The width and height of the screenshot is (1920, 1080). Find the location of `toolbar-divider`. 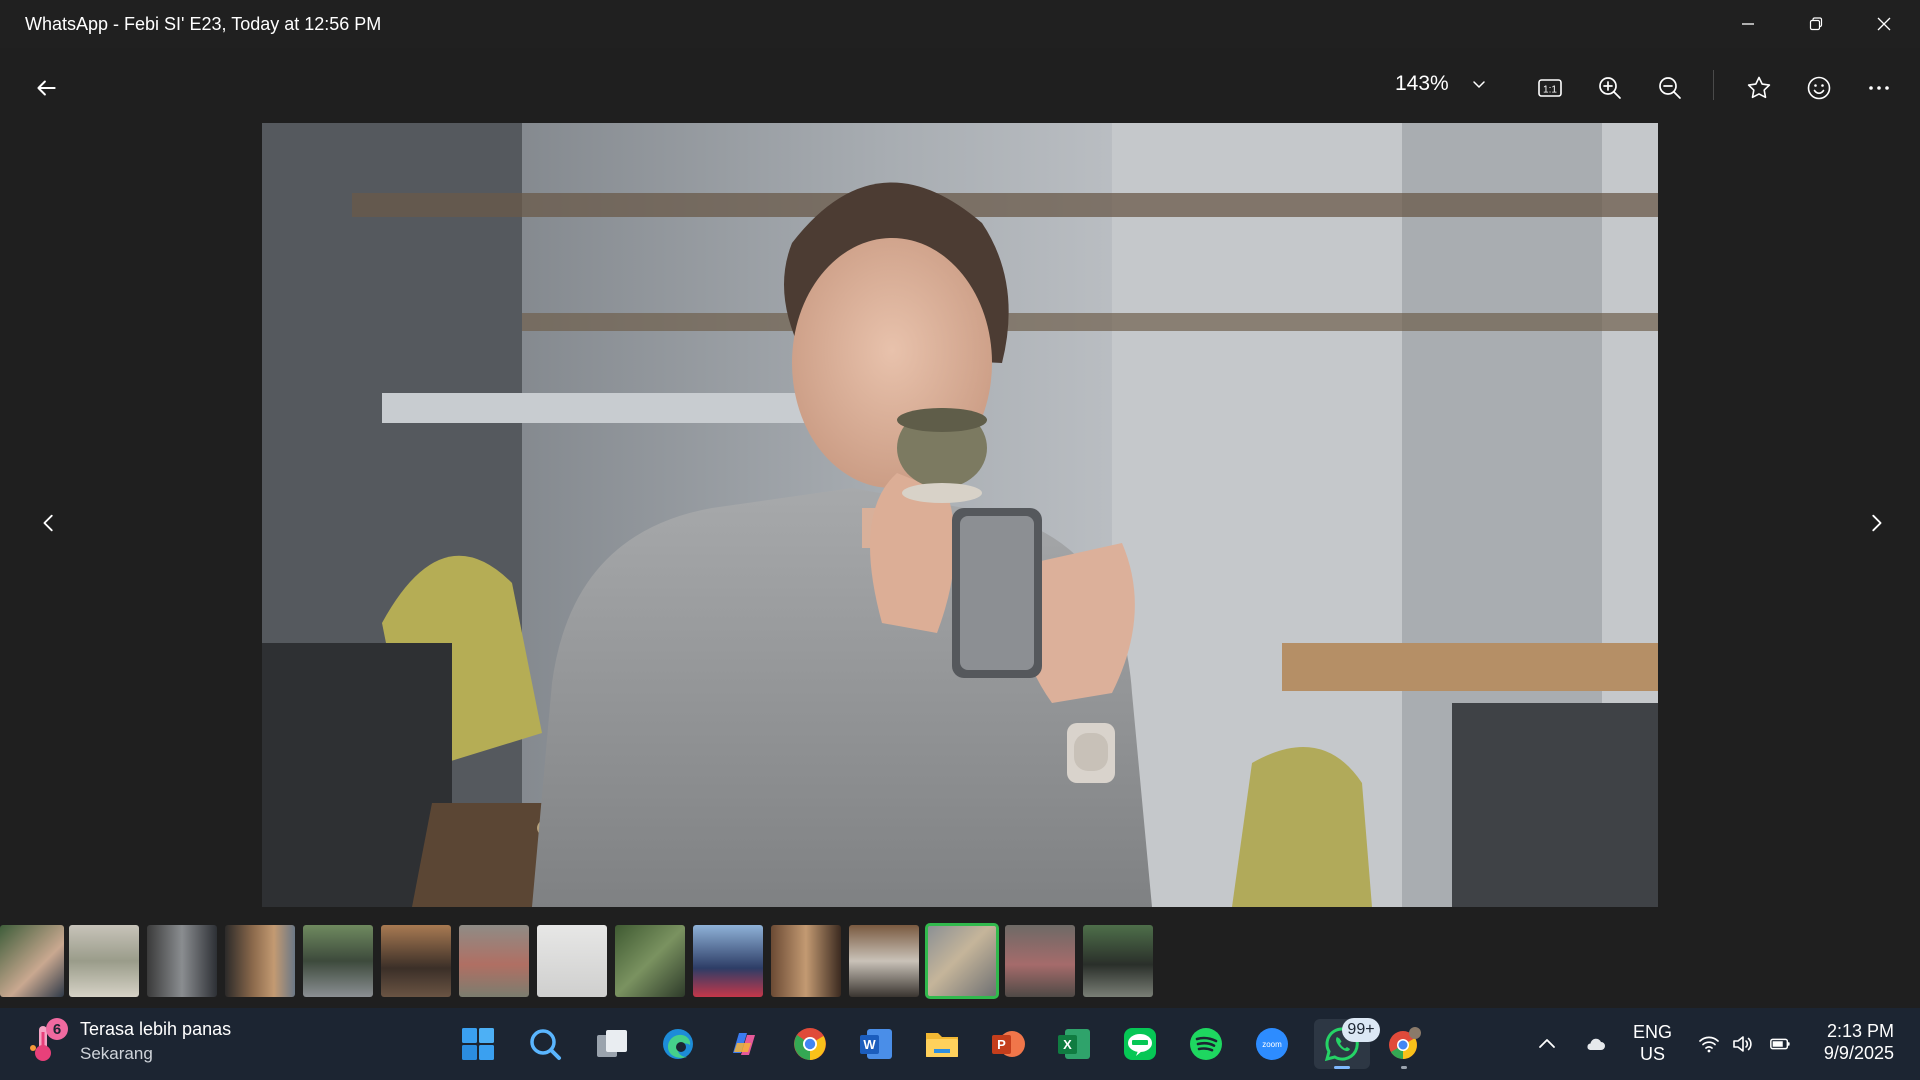

toolbar-divider is located at coordinates (1713, 85).